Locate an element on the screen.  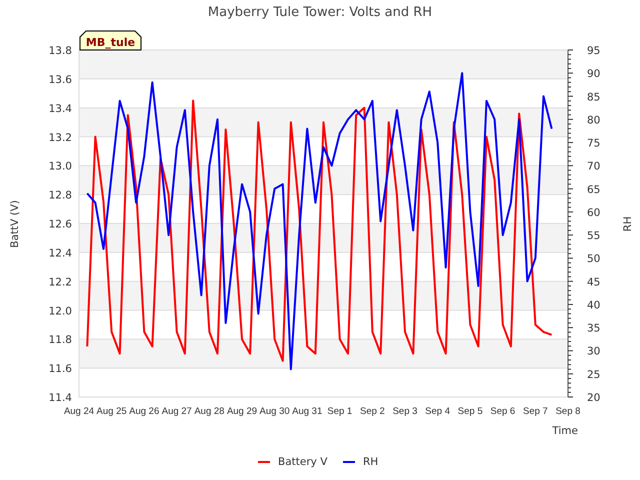
axis-title: Time is located at coordinates (565, 431).